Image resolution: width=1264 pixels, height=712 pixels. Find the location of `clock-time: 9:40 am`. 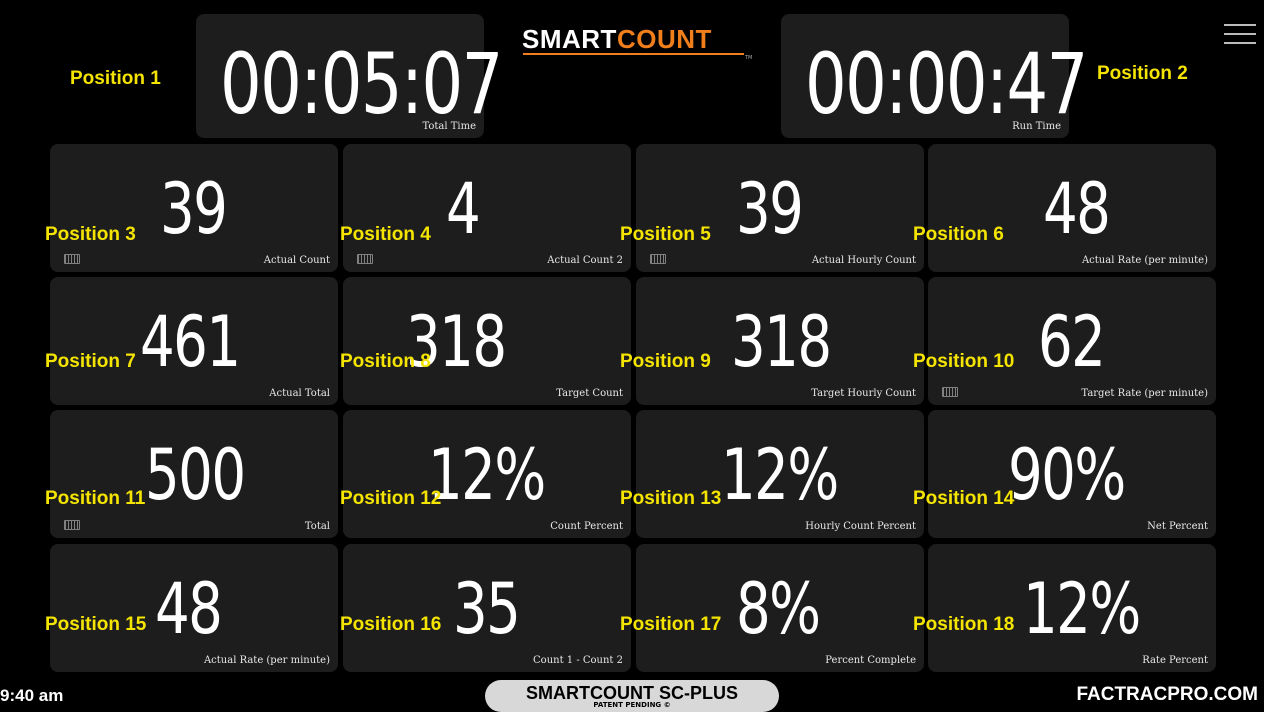

clock-time: 9:40 am is located at coordinates (32, 695).